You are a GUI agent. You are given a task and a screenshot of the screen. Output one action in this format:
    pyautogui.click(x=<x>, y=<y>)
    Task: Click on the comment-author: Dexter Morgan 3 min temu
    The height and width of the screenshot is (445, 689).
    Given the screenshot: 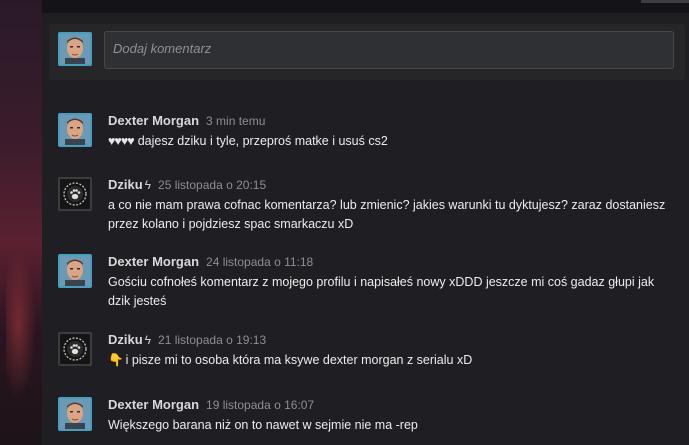 What is the action you would take?
    pyautogui.click(x=186, y=120)
    